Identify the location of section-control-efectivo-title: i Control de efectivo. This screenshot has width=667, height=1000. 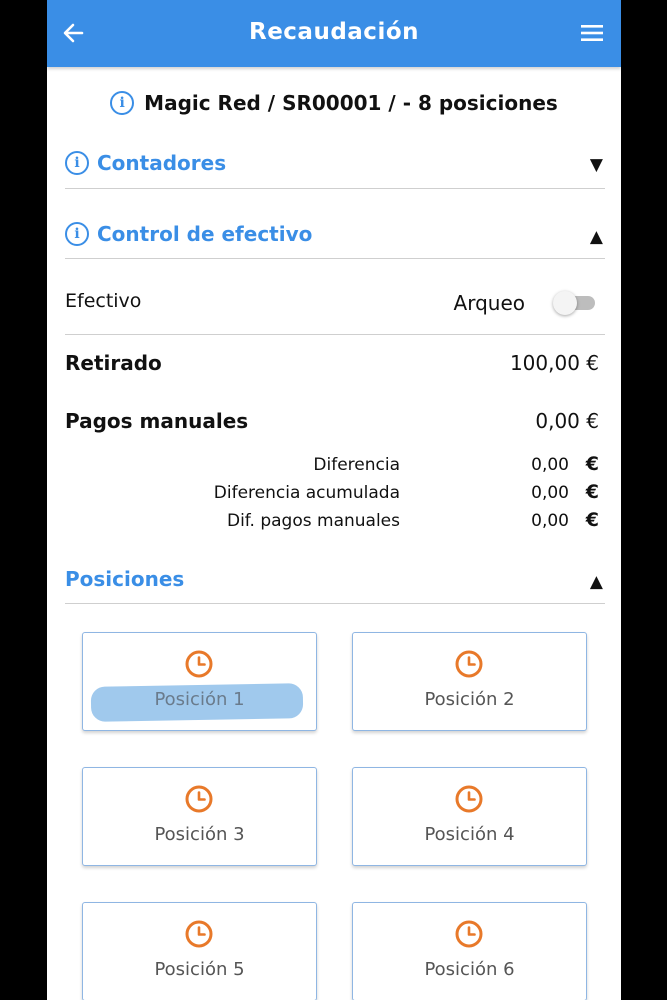
(189, 234).